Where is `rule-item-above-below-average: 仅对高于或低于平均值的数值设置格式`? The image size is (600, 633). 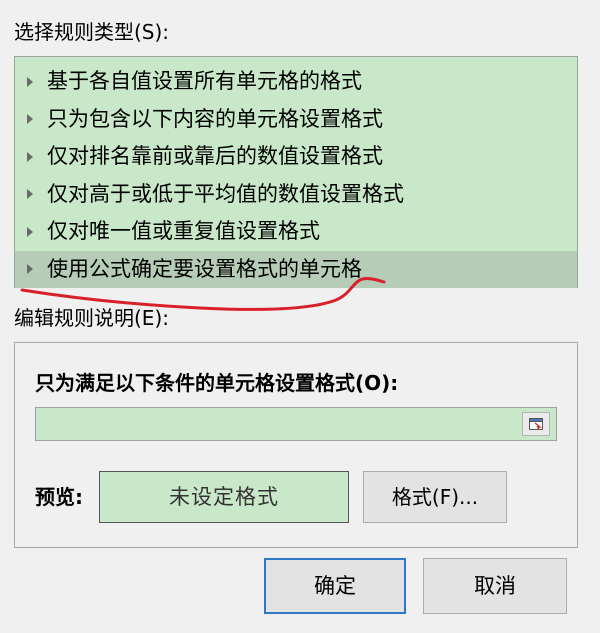 rule-item-above-below-average: 仅对高于或低于平均值的数值设置格式 is located at coordinates (296, 195).